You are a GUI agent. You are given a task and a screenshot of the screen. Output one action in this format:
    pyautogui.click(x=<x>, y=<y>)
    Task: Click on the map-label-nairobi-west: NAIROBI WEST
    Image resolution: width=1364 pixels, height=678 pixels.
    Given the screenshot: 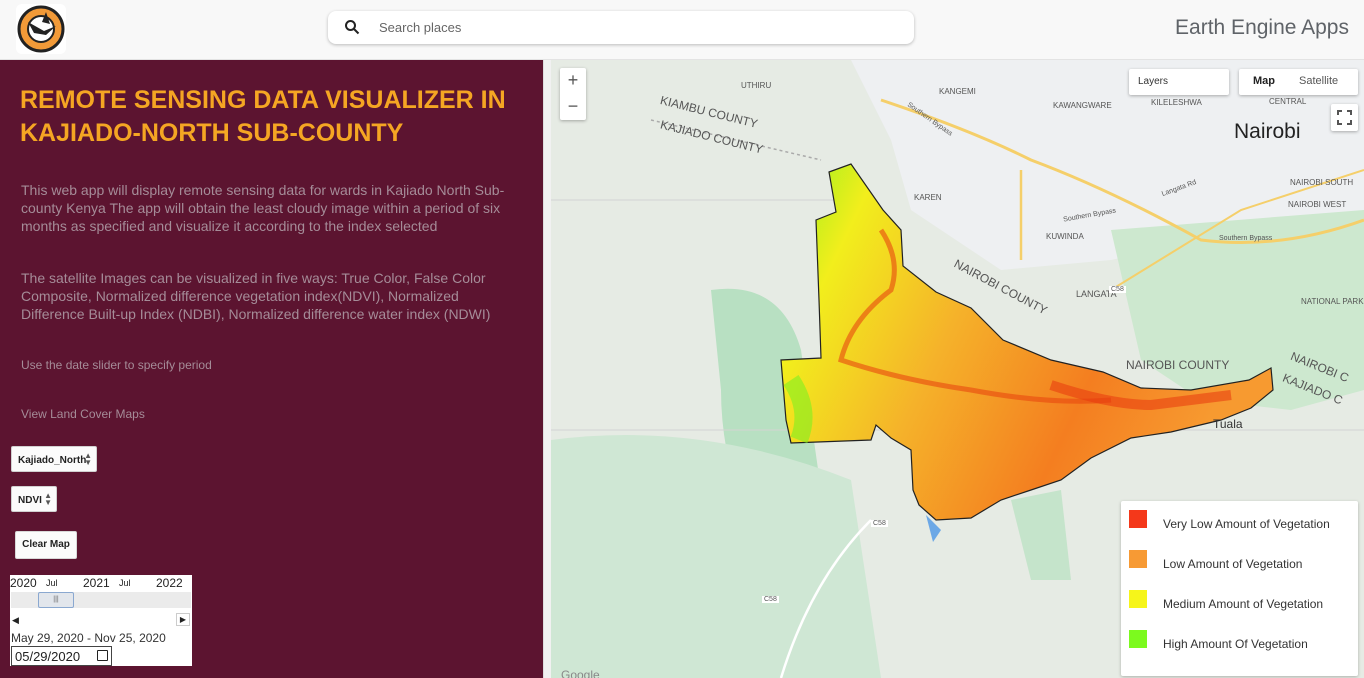 What is the action you would take?
    pyautogui.click(x=1317, y=204)
    